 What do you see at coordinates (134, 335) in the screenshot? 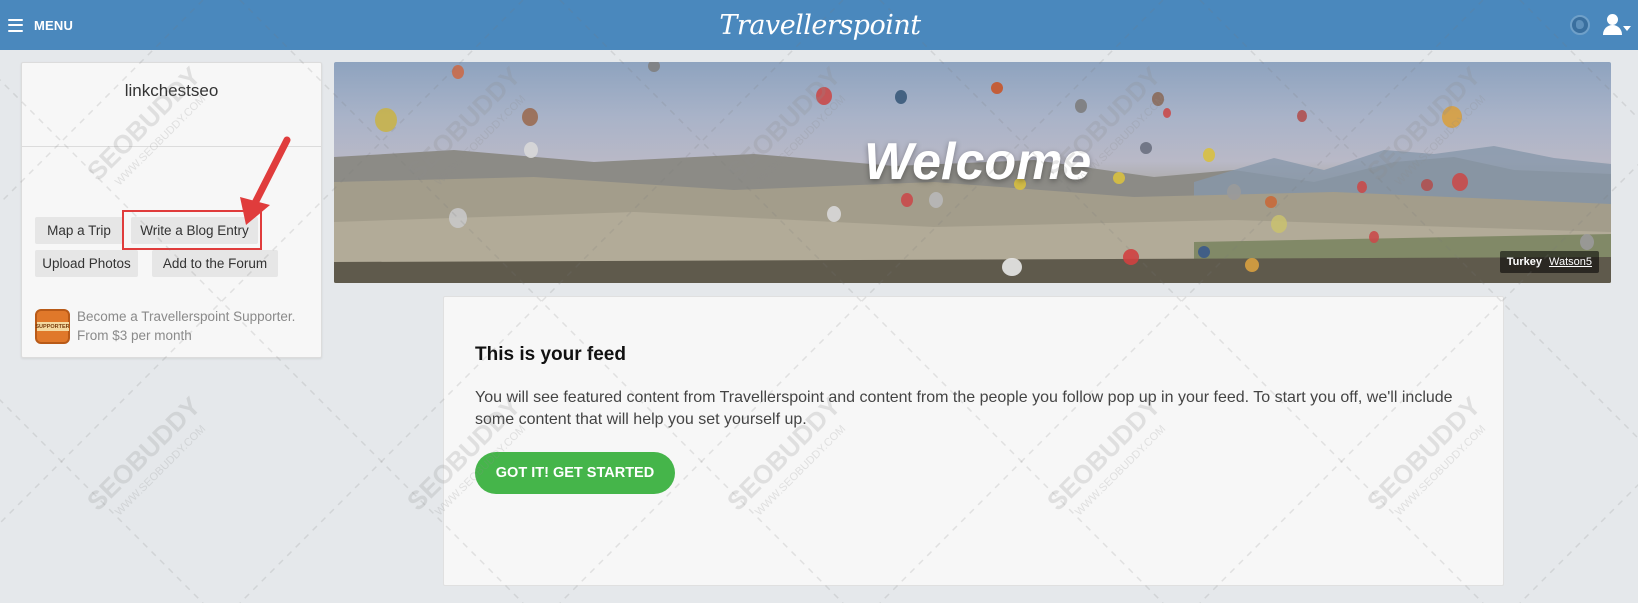
I see `supporter-promo-line2: From $3 per month` at bounding box center [134, 335].